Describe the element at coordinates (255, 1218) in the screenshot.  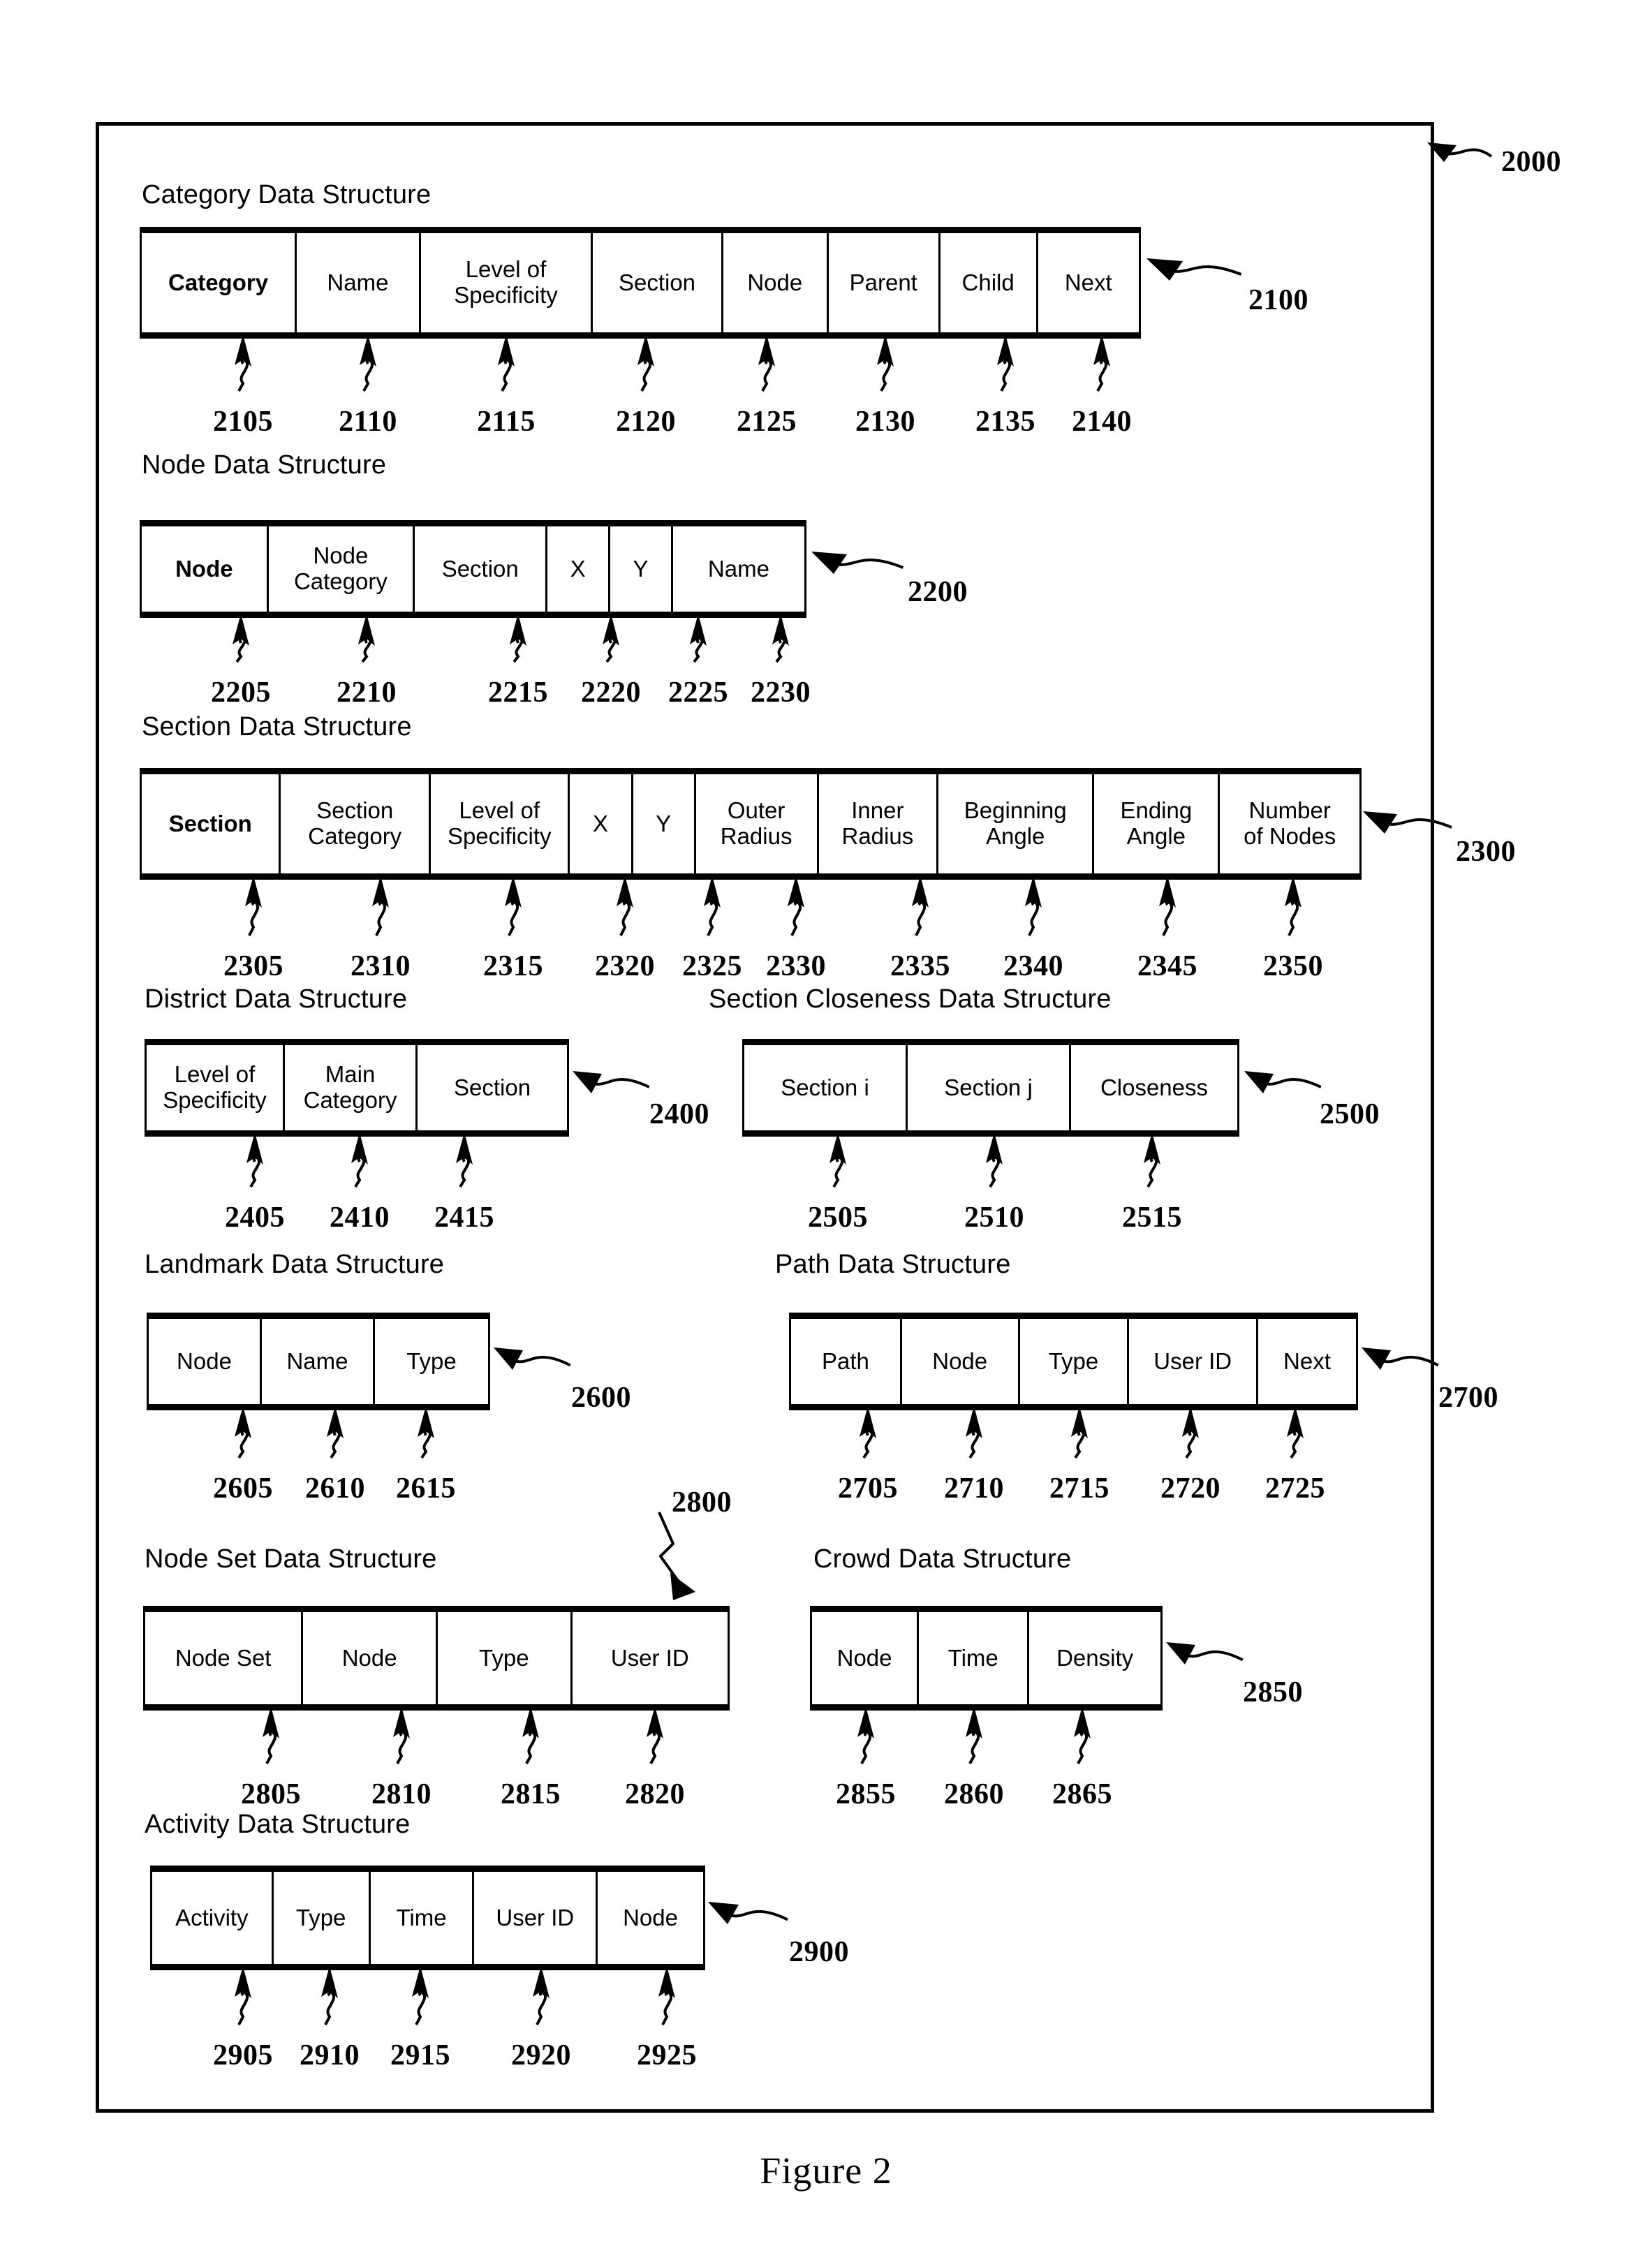
I see `ref-numeral-2405: 2405` at that location.